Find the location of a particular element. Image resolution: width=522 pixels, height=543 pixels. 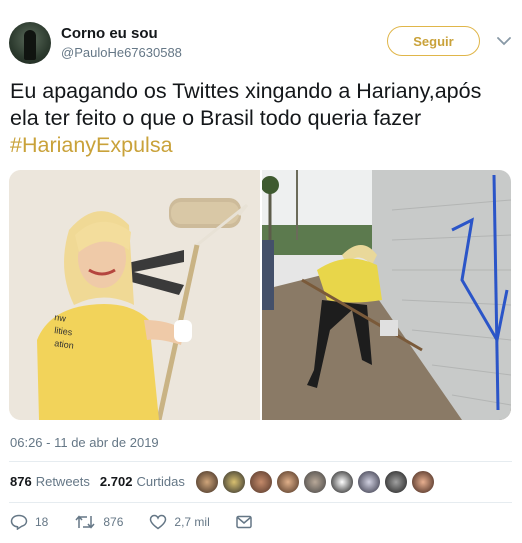

liker-avatars is located at coordinates (316, 482).